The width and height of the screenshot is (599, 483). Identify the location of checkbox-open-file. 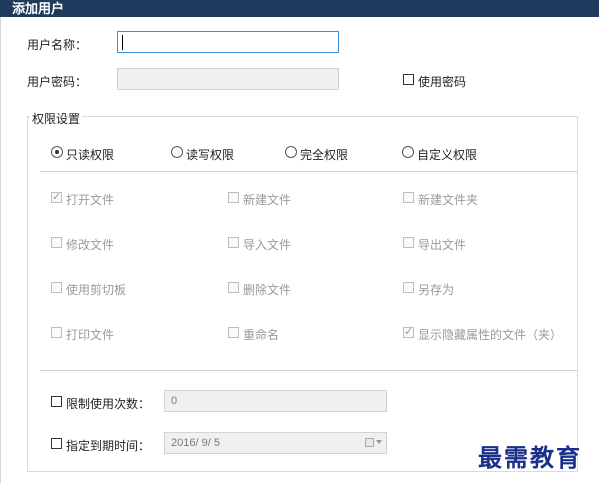
(56, 196).